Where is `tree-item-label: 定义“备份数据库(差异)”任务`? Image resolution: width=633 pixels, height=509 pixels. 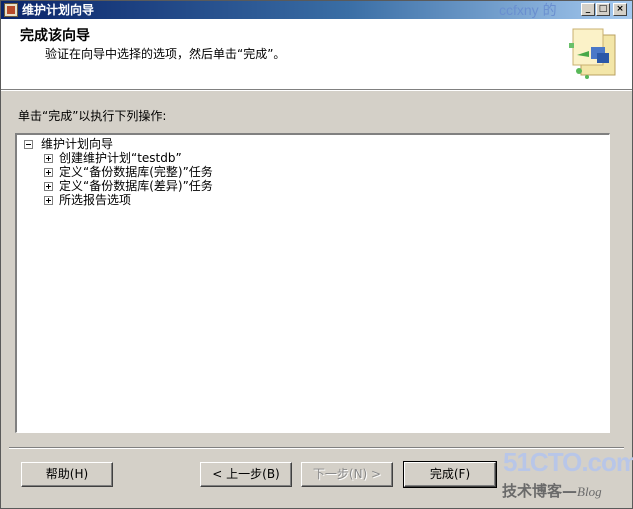 tree-item-label: 定义“备份数据库(差异)”任务 is located at coordinates (136, 186).